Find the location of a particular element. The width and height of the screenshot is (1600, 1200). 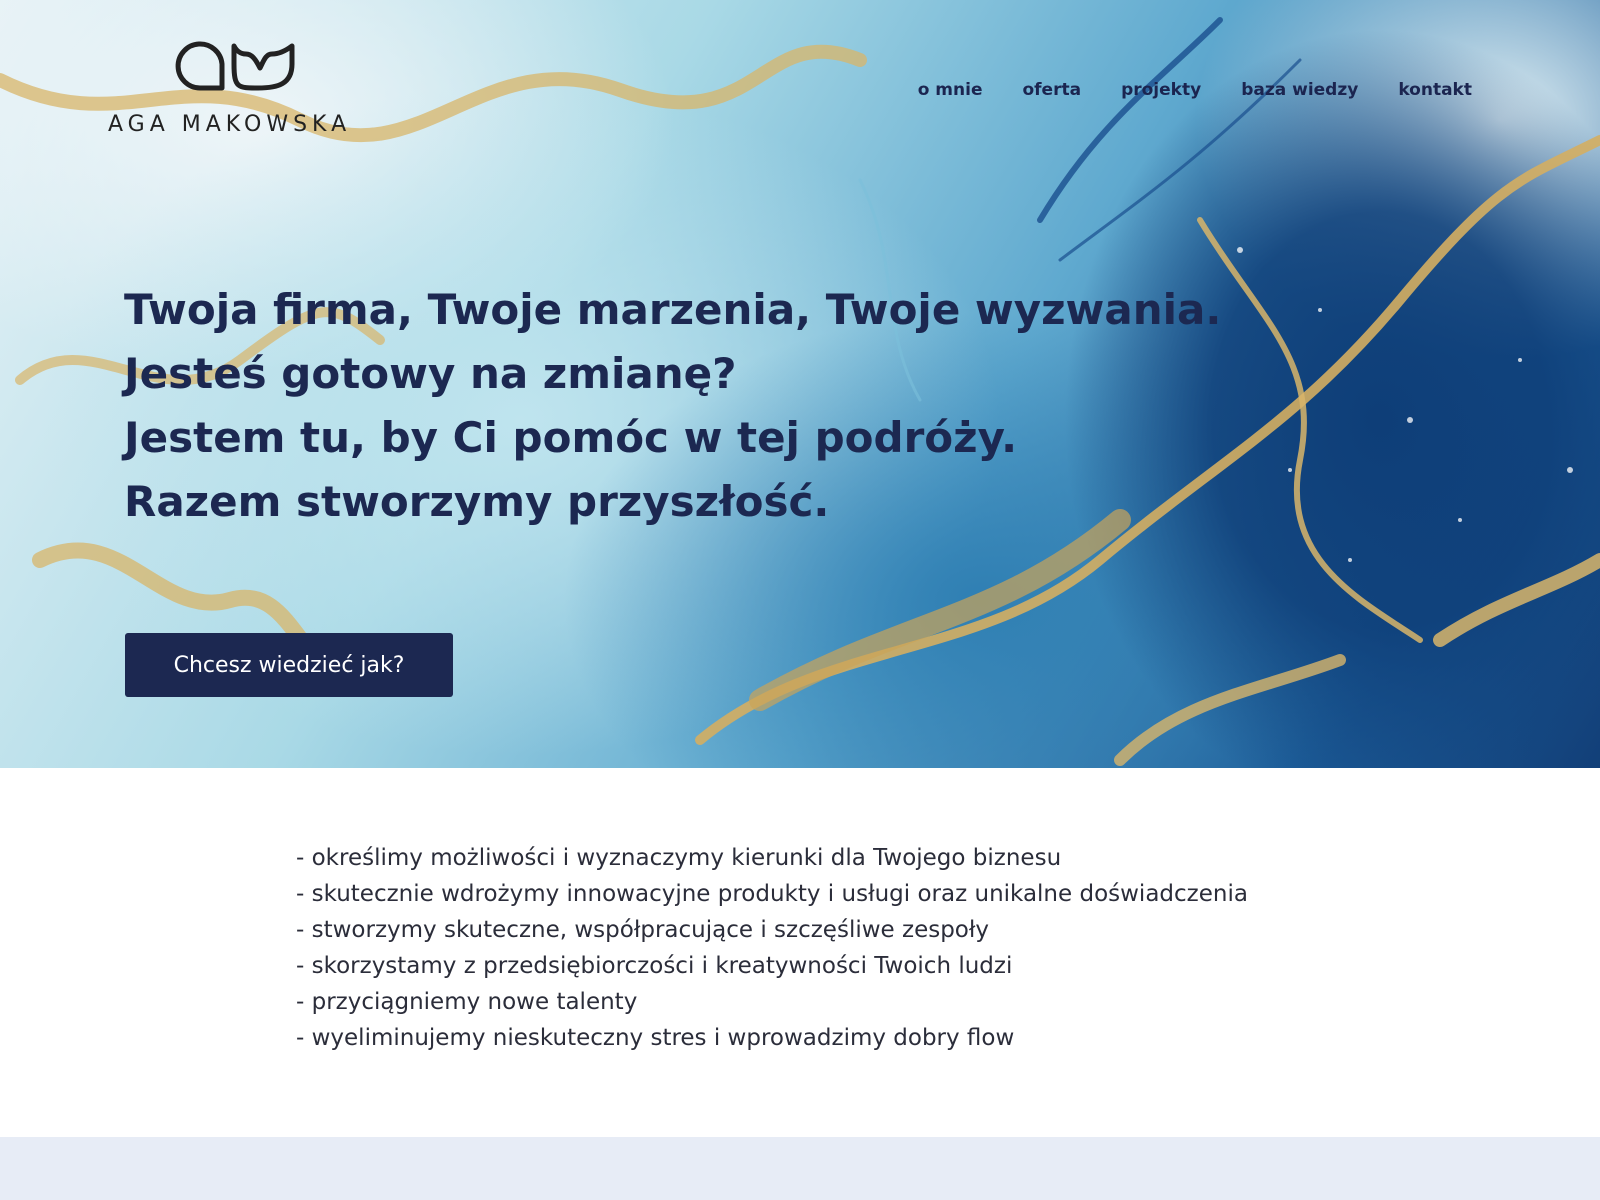

brand-logo: AGA MAKOWSKA is located at coordinates (238, 87).